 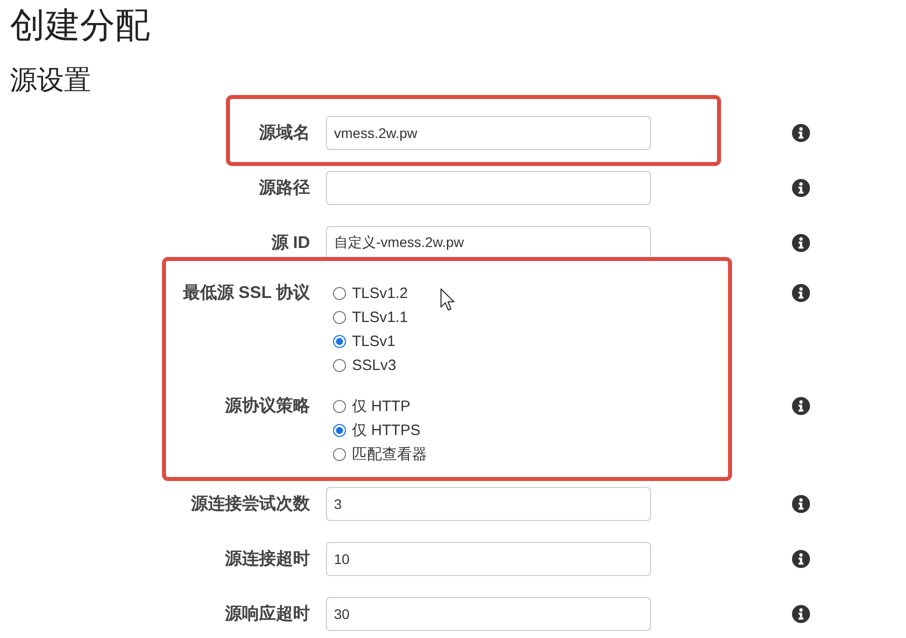 What do you see at coordinates (389, 454) in the screenshot?
I see `option-label: 匹配查看器` at bounding box center [389, 454].